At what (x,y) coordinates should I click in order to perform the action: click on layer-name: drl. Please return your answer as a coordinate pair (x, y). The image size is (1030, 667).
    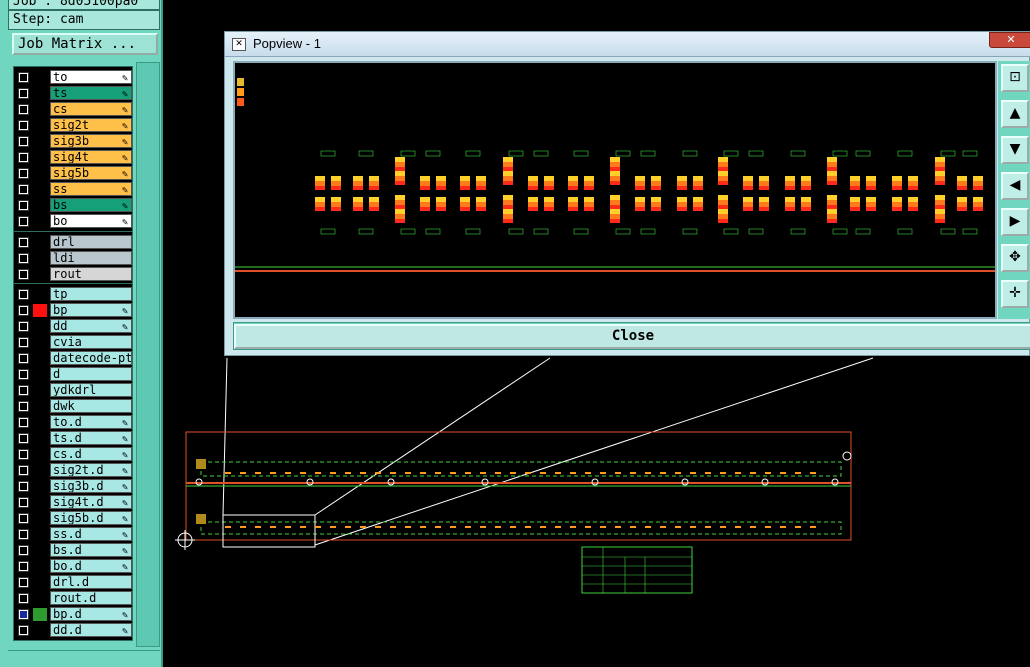
    Looking at the image, I should click on (91, 242).